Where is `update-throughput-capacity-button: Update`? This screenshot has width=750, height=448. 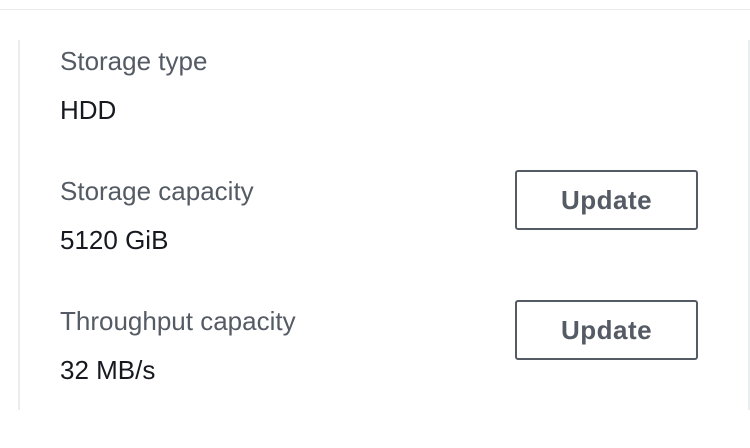
update-throughput-capacity-button: Update is located at coordinates (606, 330).